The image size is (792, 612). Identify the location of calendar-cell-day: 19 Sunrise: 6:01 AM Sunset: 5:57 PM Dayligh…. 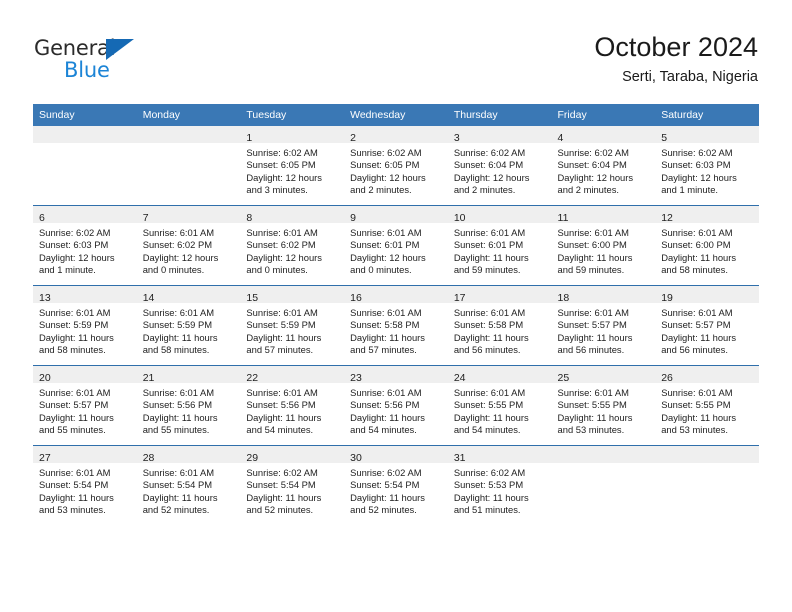
(707, 325).